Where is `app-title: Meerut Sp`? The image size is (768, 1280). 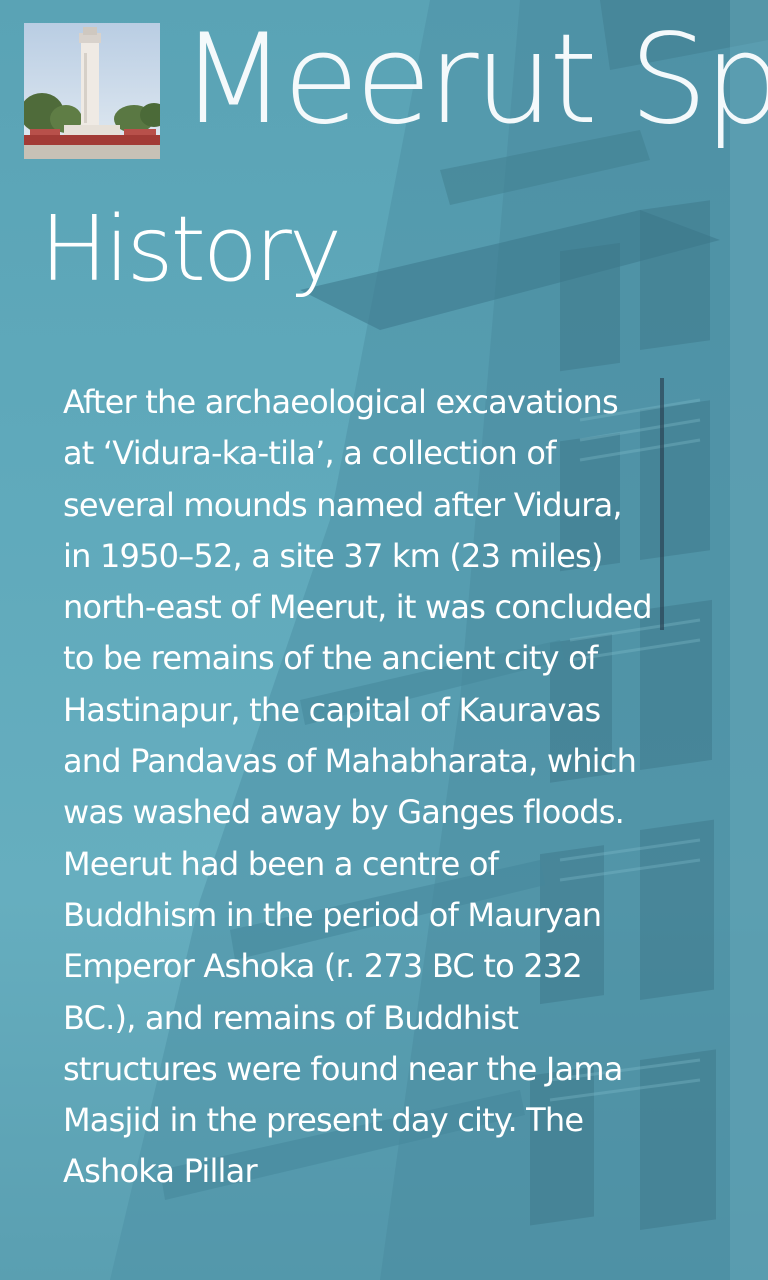 app-title: Meerut Sp is located at coordinates (474, 80).